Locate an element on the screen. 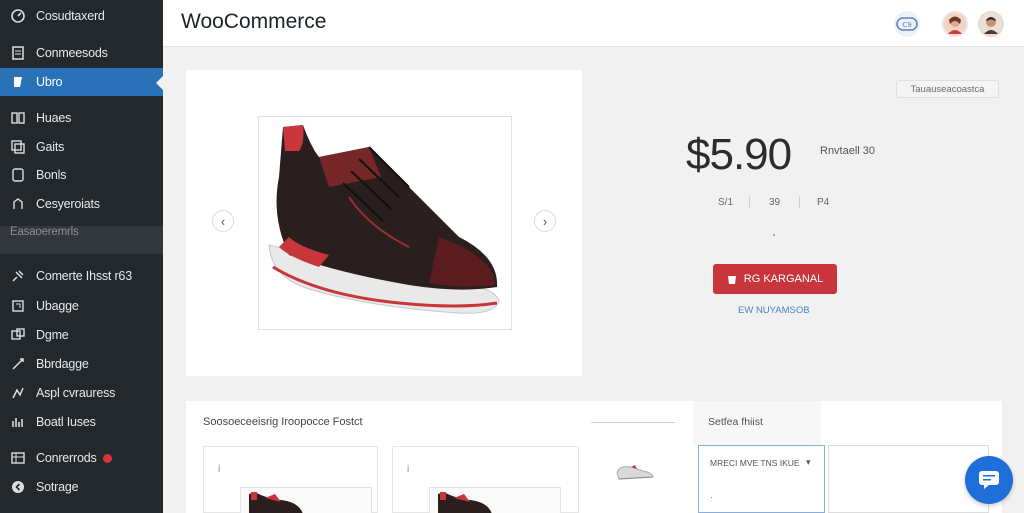 The image size is (1024, 513). orders-icon is located at coordinates (18, 458).